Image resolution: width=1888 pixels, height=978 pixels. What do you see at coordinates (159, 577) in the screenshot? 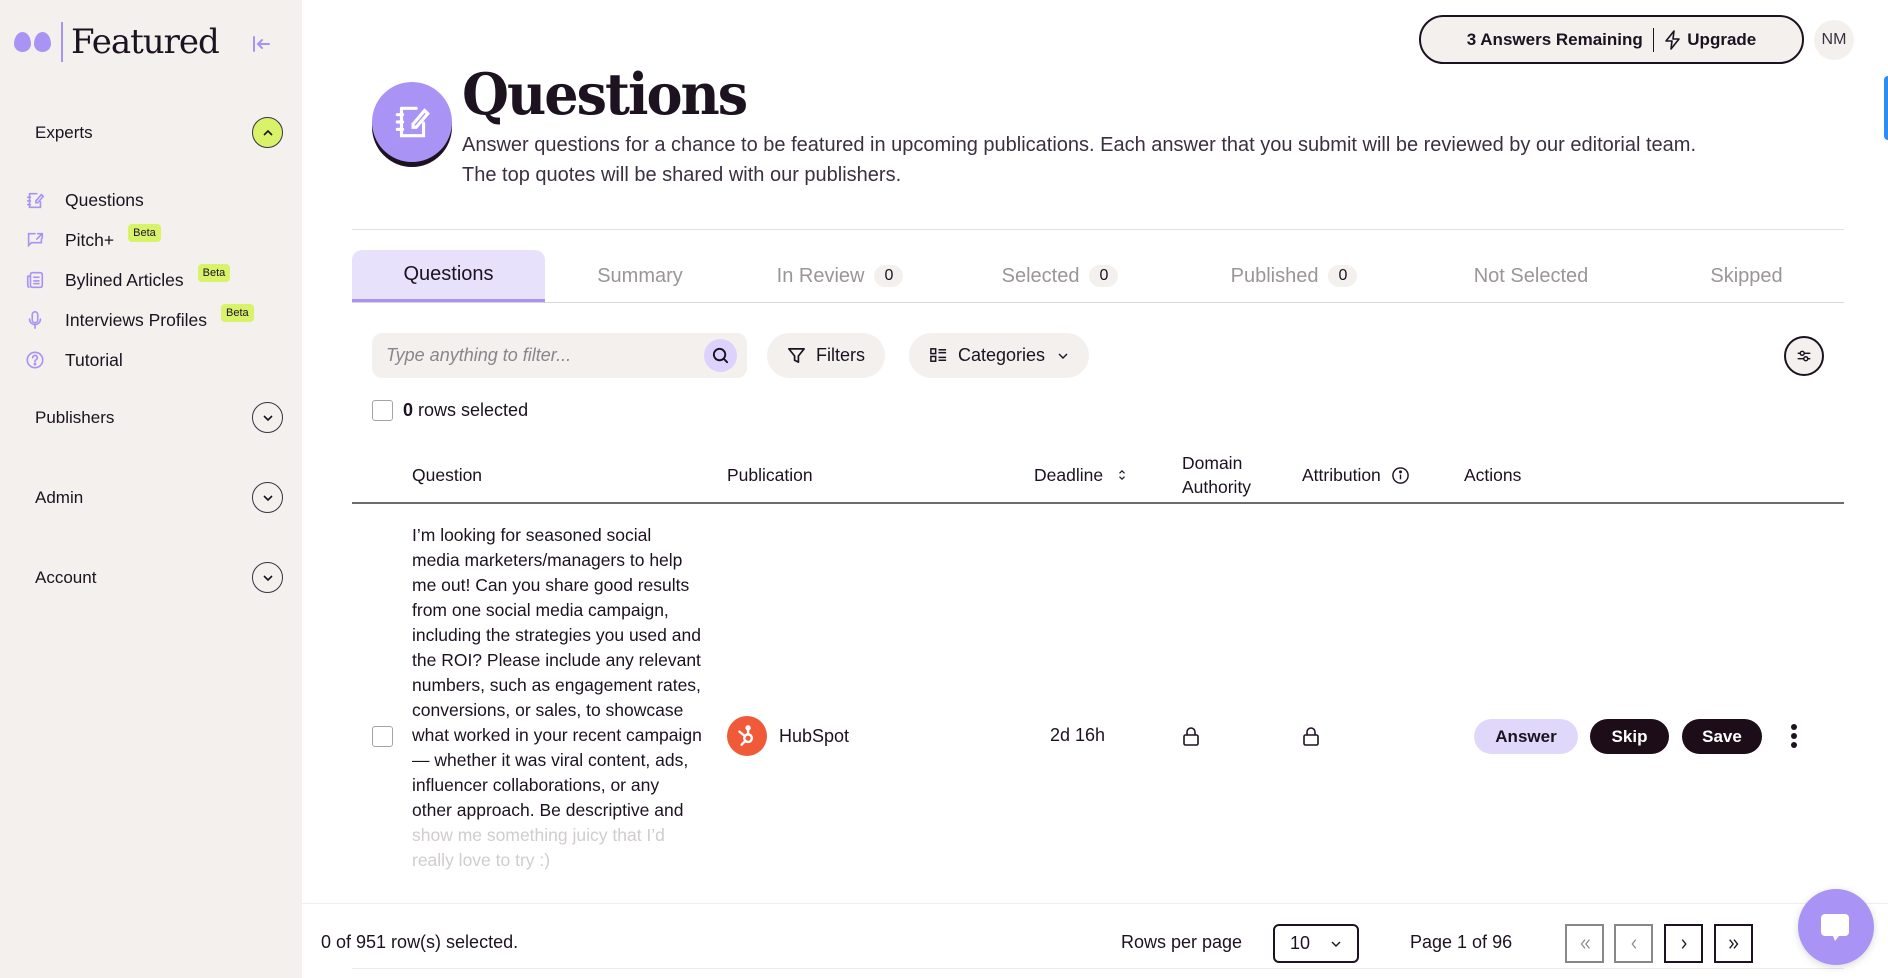
I see `section-account: Account` at bounding box center [159, 577].